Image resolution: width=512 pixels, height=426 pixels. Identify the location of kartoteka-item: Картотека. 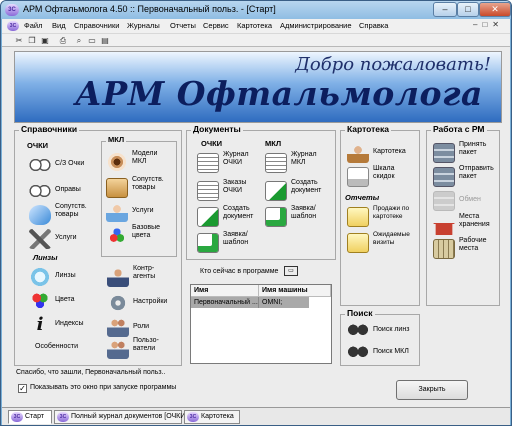
(382, 153).